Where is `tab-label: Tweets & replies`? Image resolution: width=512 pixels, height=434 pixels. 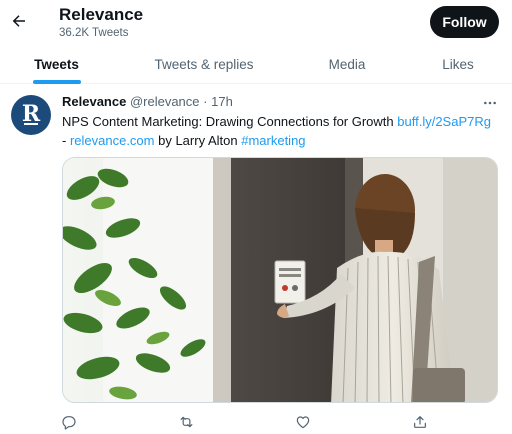
tab-label: Tweets & replies is located at coordinates (204, 64).